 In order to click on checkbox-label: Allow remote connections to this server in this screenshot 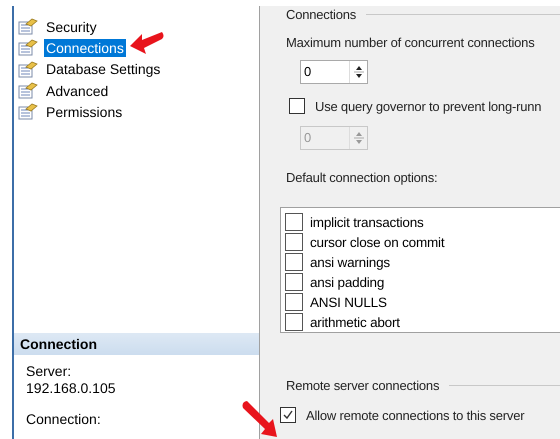, I will do `click(415, 415)`.